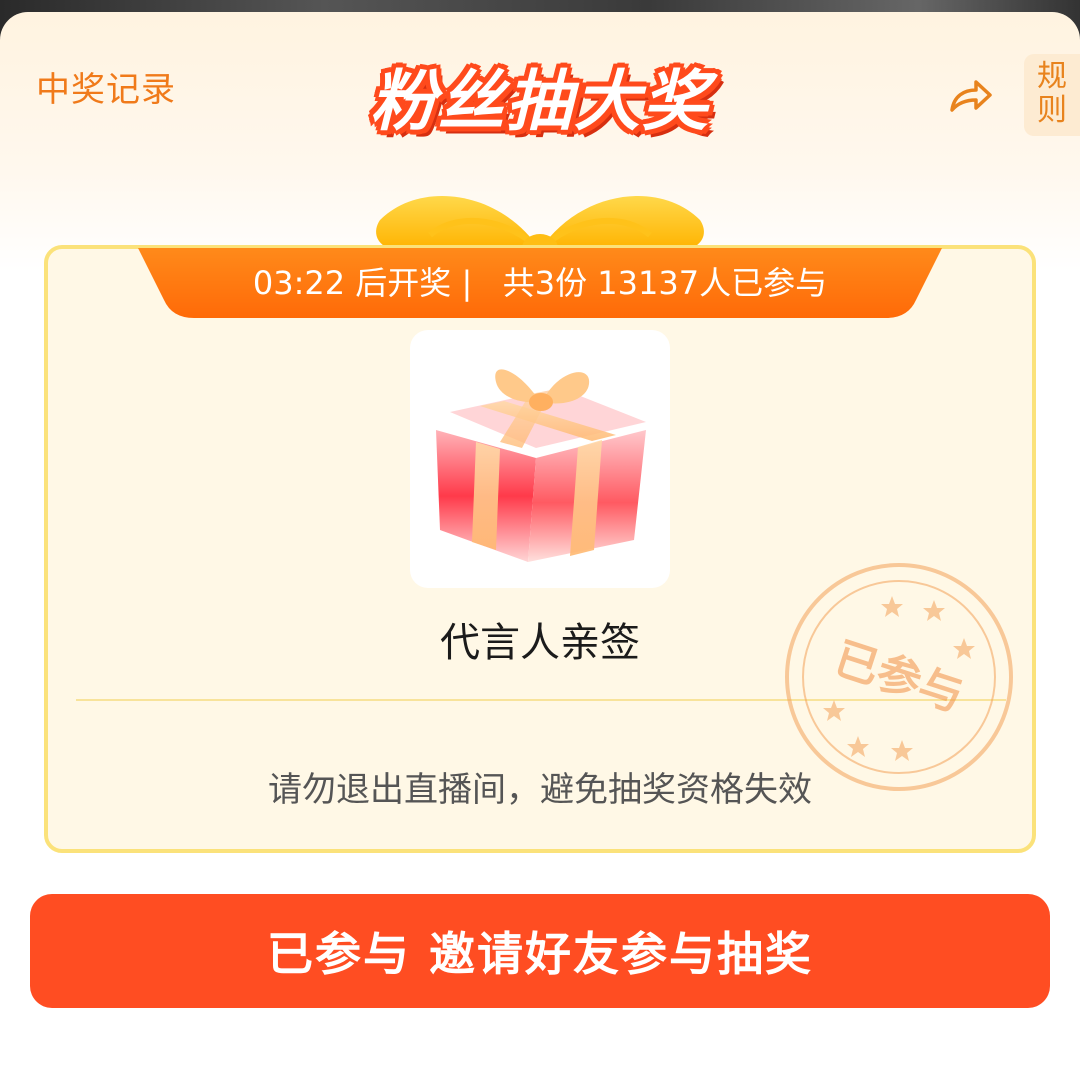  I want to click on rules-label-2: 则, so click(1052, 110).